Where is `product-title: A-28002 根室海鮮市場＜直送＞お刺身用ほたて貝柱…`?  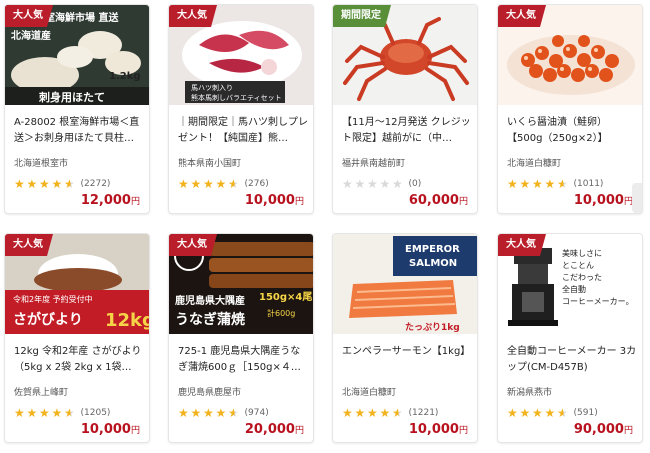 product-title: A-28002 根室海鮮市場＜直送＞お刺身用ほたて貝柱… is located at coordinates (79, 131).